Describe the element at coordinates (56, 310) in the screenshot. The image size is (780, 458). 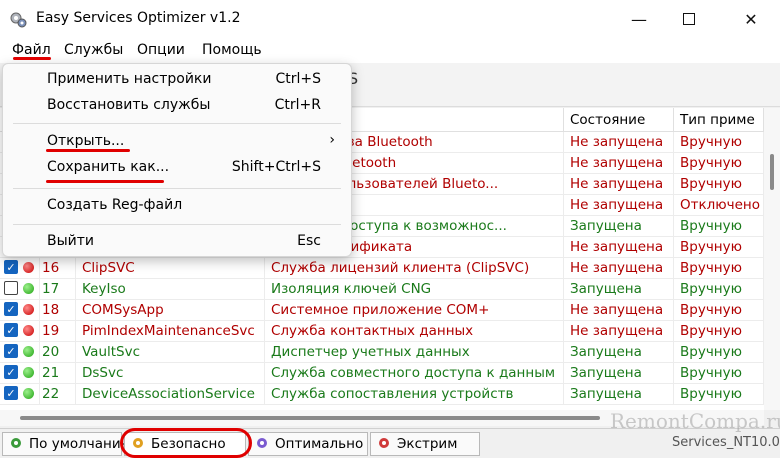
I see `row-number: 18` at that location.